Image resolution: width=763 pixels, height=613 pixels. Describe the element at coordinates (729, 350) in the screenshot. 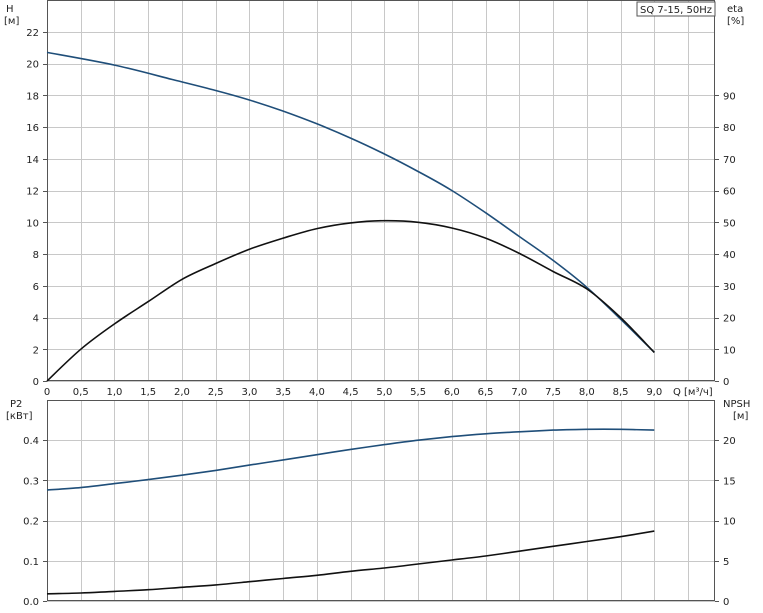

I see `top-right-tick-label: 10` at that location.